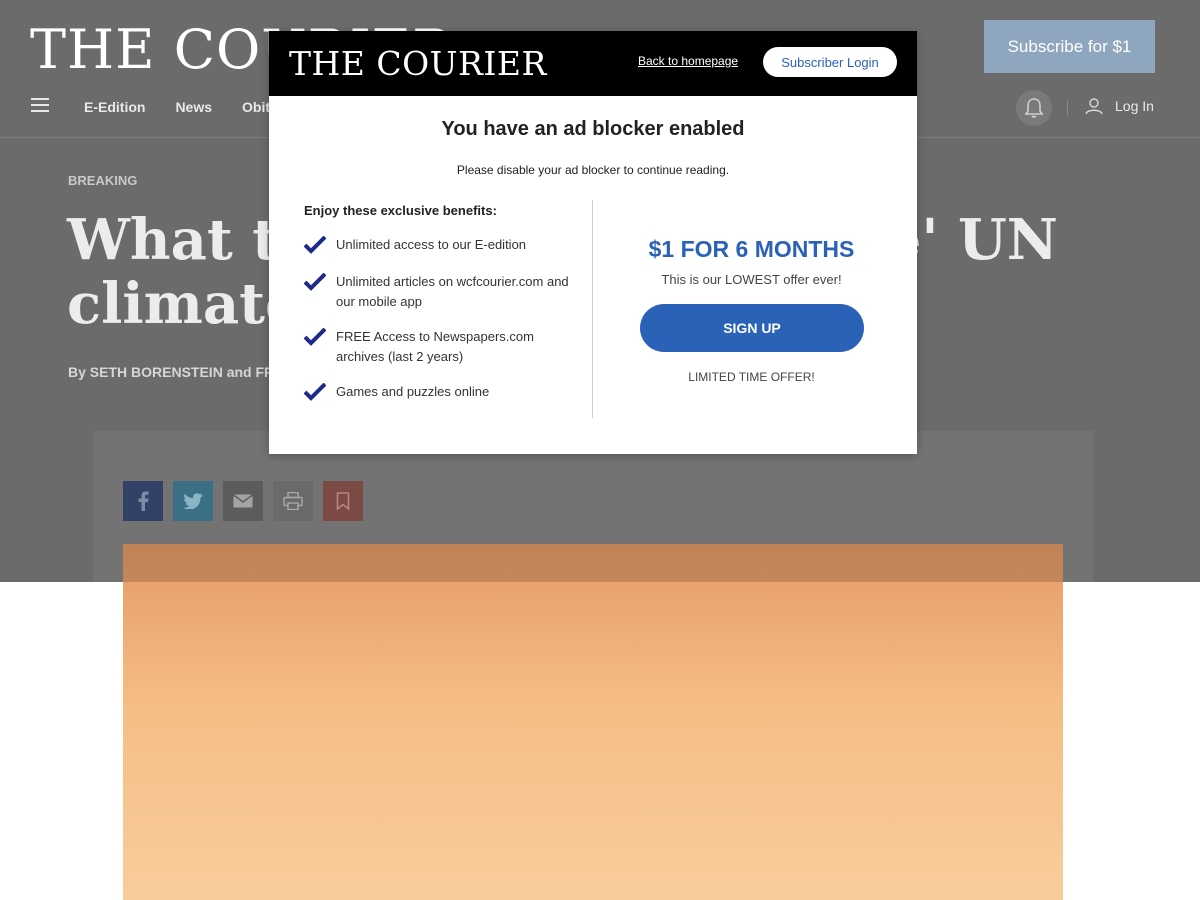 Image resolution: width=1200 pixels, height=900 pixels. What do you see at coordinates (293, 501) in the screenshot?
I see `print-icon` at bounding box center [293, 501].